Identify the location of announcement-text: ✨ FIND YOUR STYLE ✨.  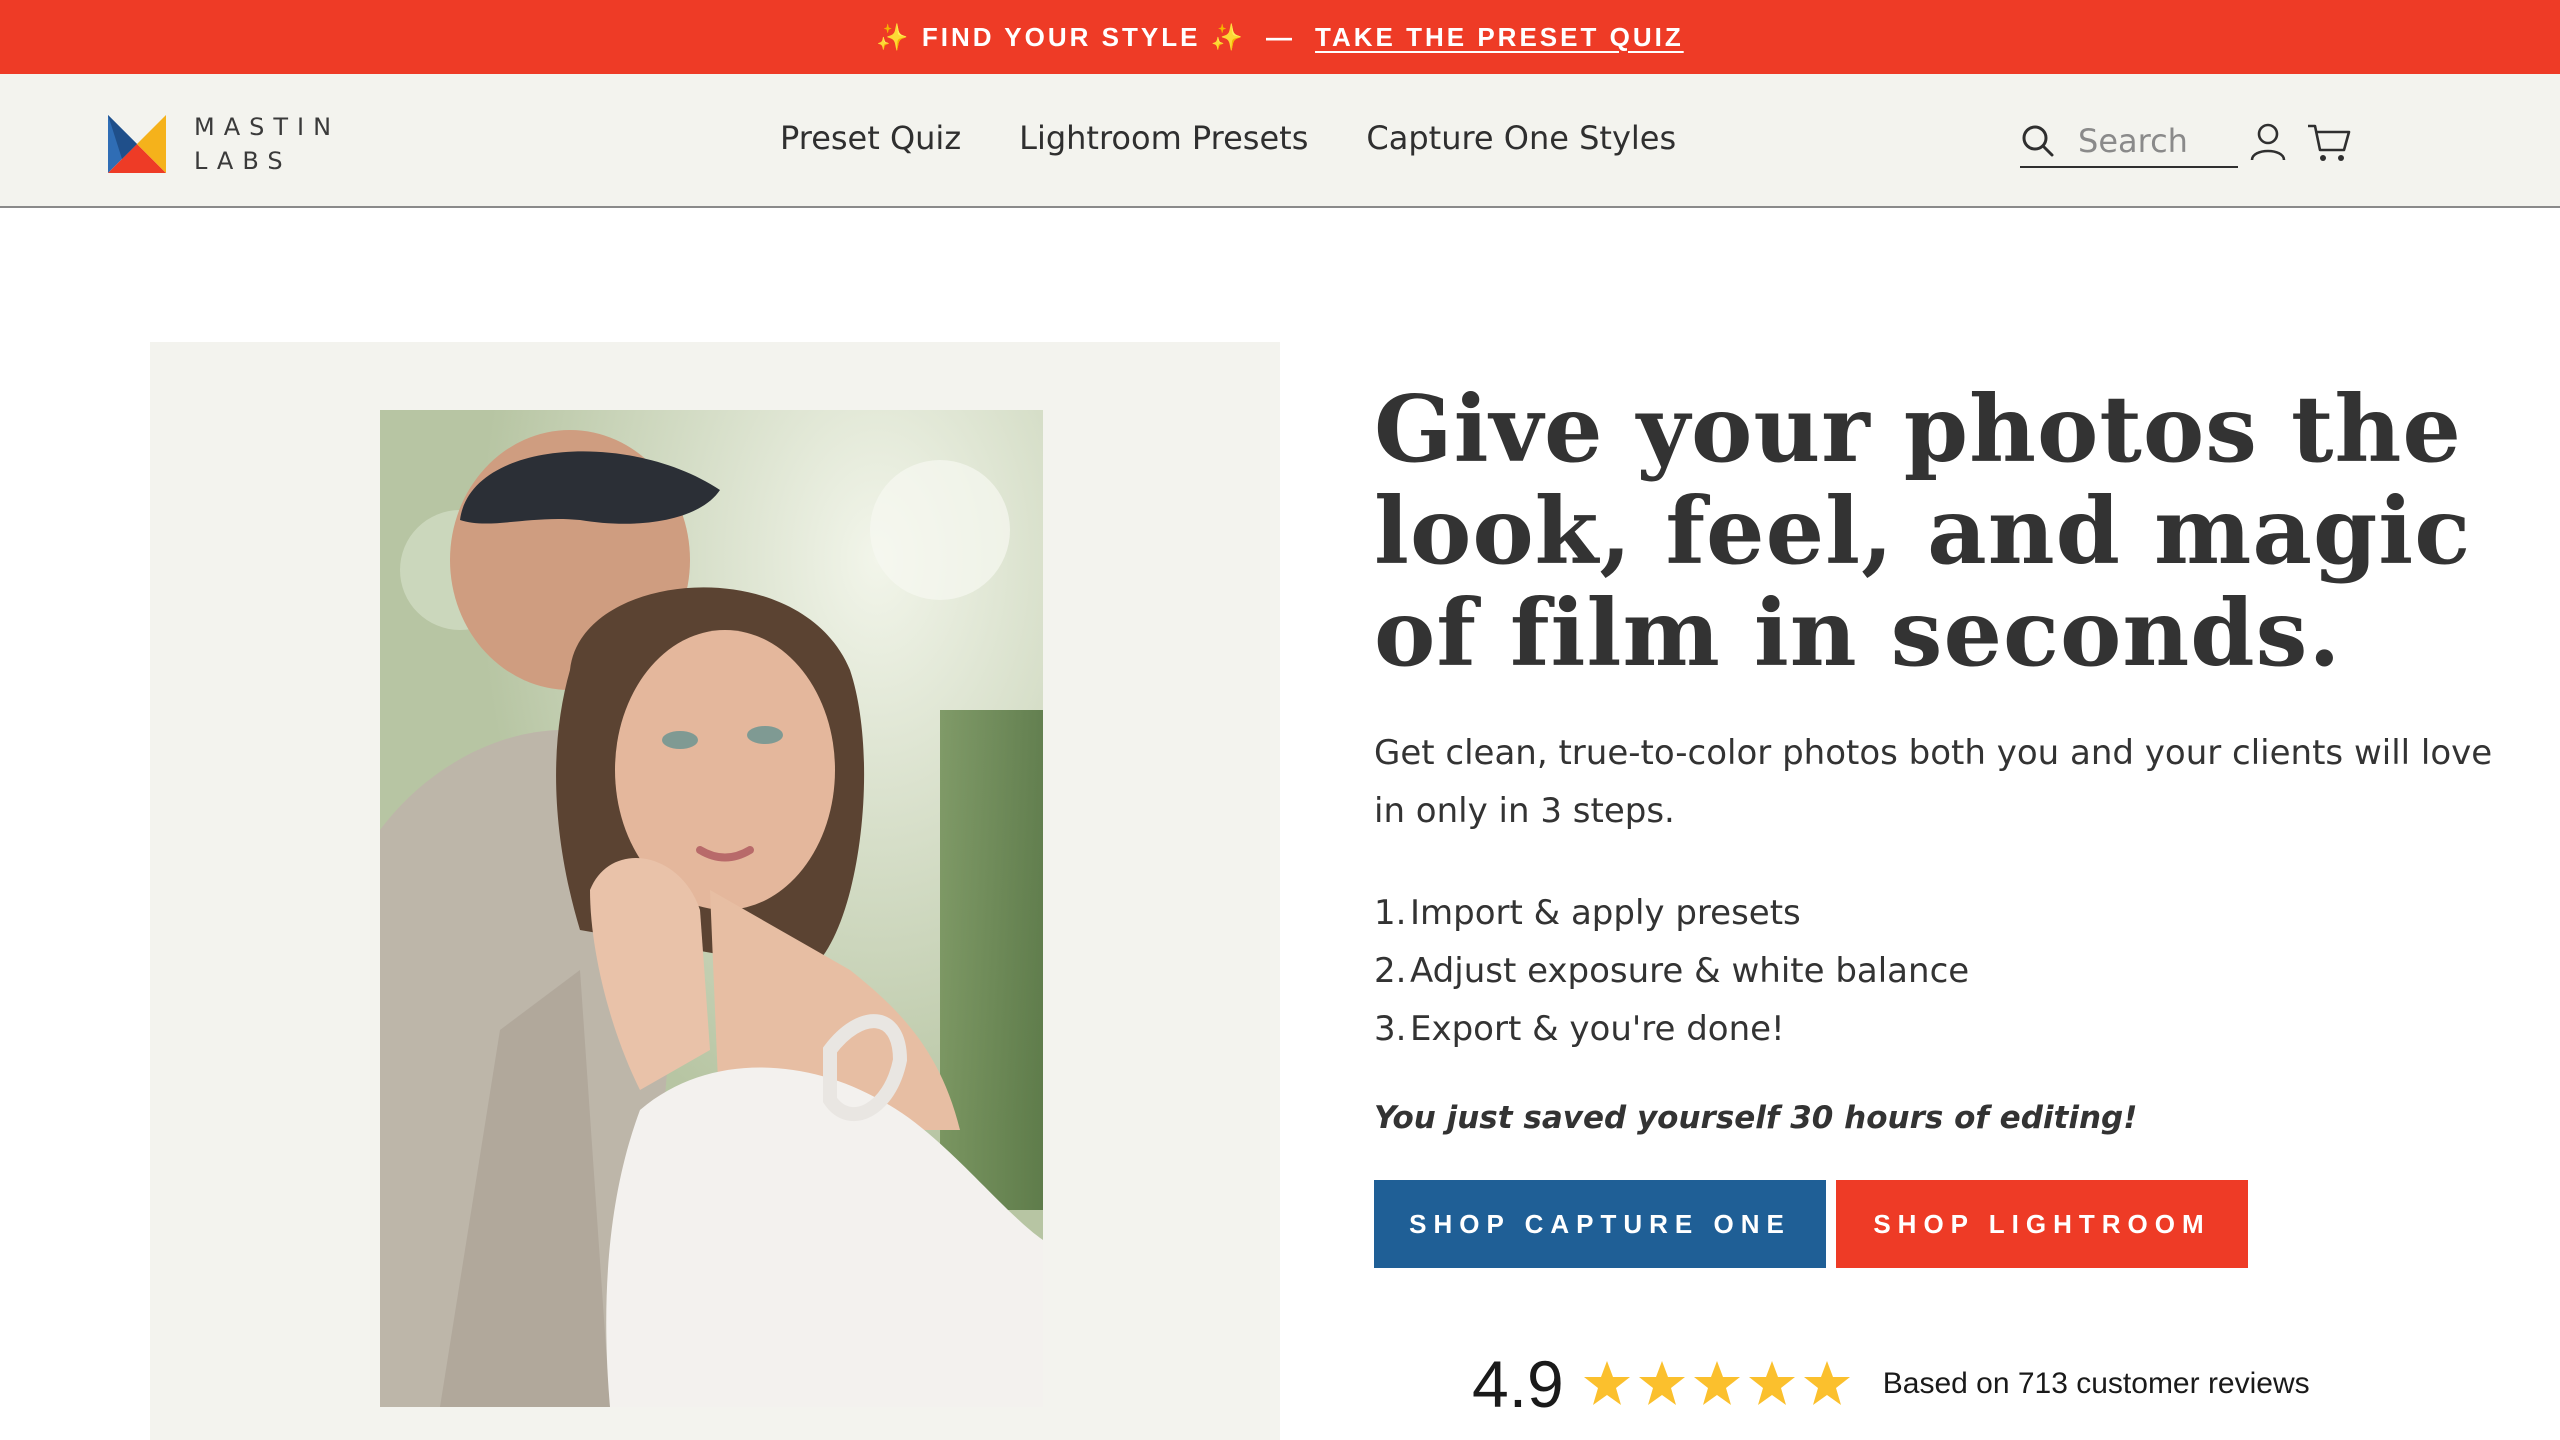
(1061, 36).